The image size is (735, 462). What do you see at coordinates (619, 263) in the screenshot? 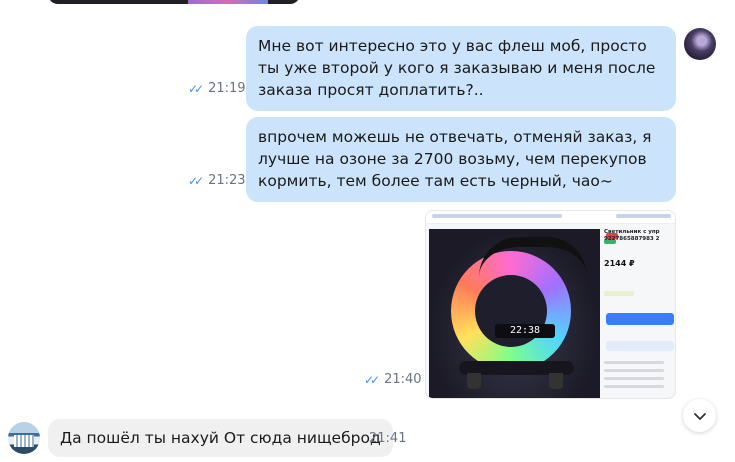
I see `product-price: 2144 ₽` at bounding box center [619, 263].